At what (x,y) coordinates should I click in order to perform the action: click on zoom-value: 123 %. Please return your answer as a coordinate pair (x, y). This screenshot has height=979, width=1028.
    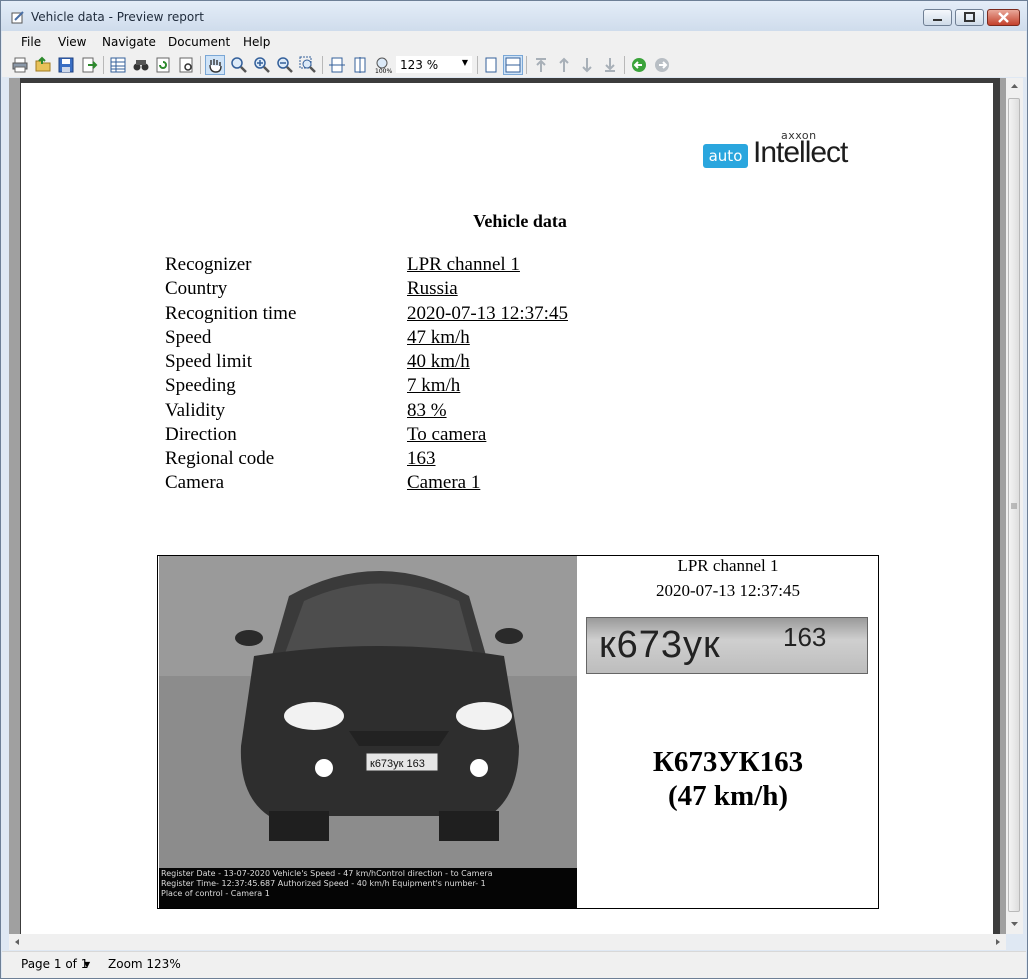
    Looking at the image, I should click on (419, 65).